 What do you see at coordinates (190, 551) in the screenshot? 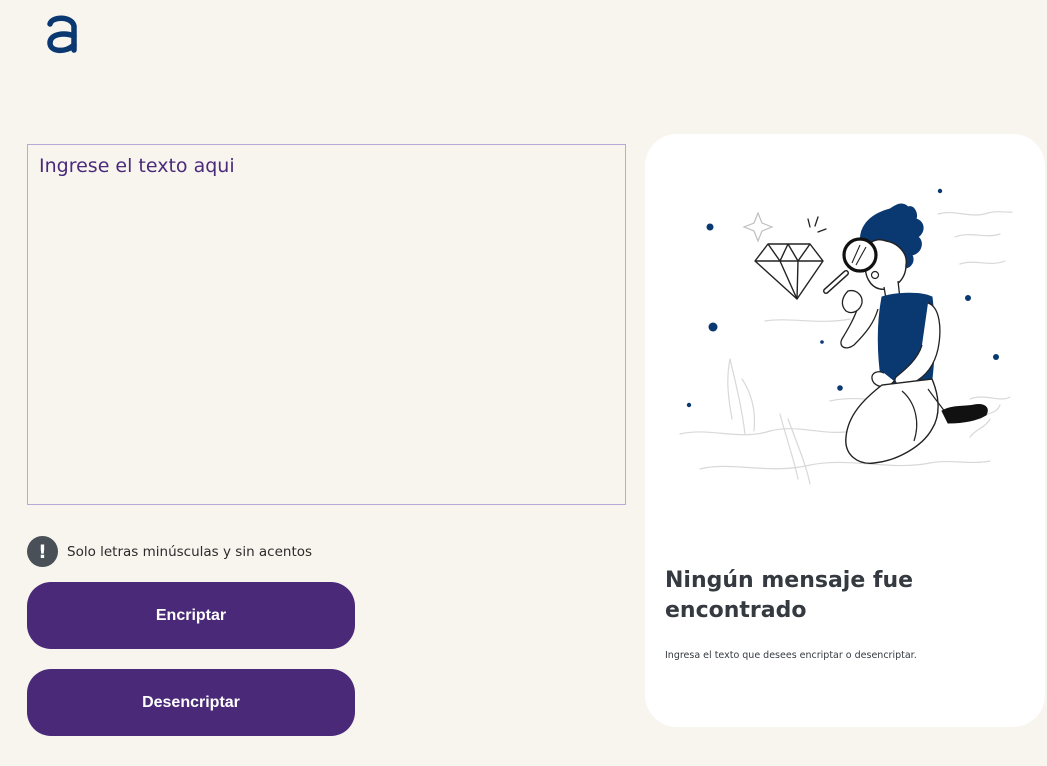
I see `notice-text: Solo letras minúsculas y sin acentos` at bounding box center [190, 551].